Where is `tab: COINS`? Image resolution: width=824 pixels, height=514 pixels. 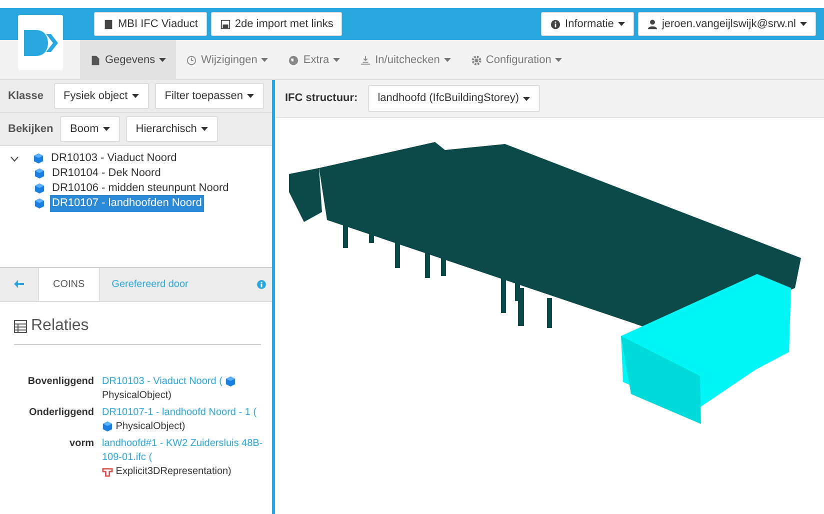 tab: COINS is located at coordinates (69, 284).